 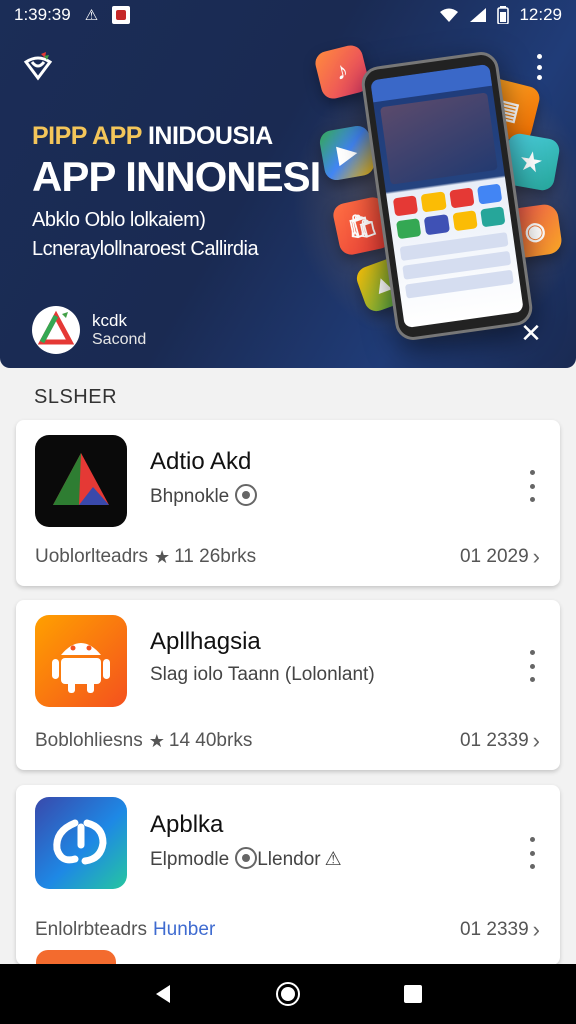 What do you see at coordinates (478, 15) in the screenshot?
I see `signal-icon` at bounding box center [478, 15].